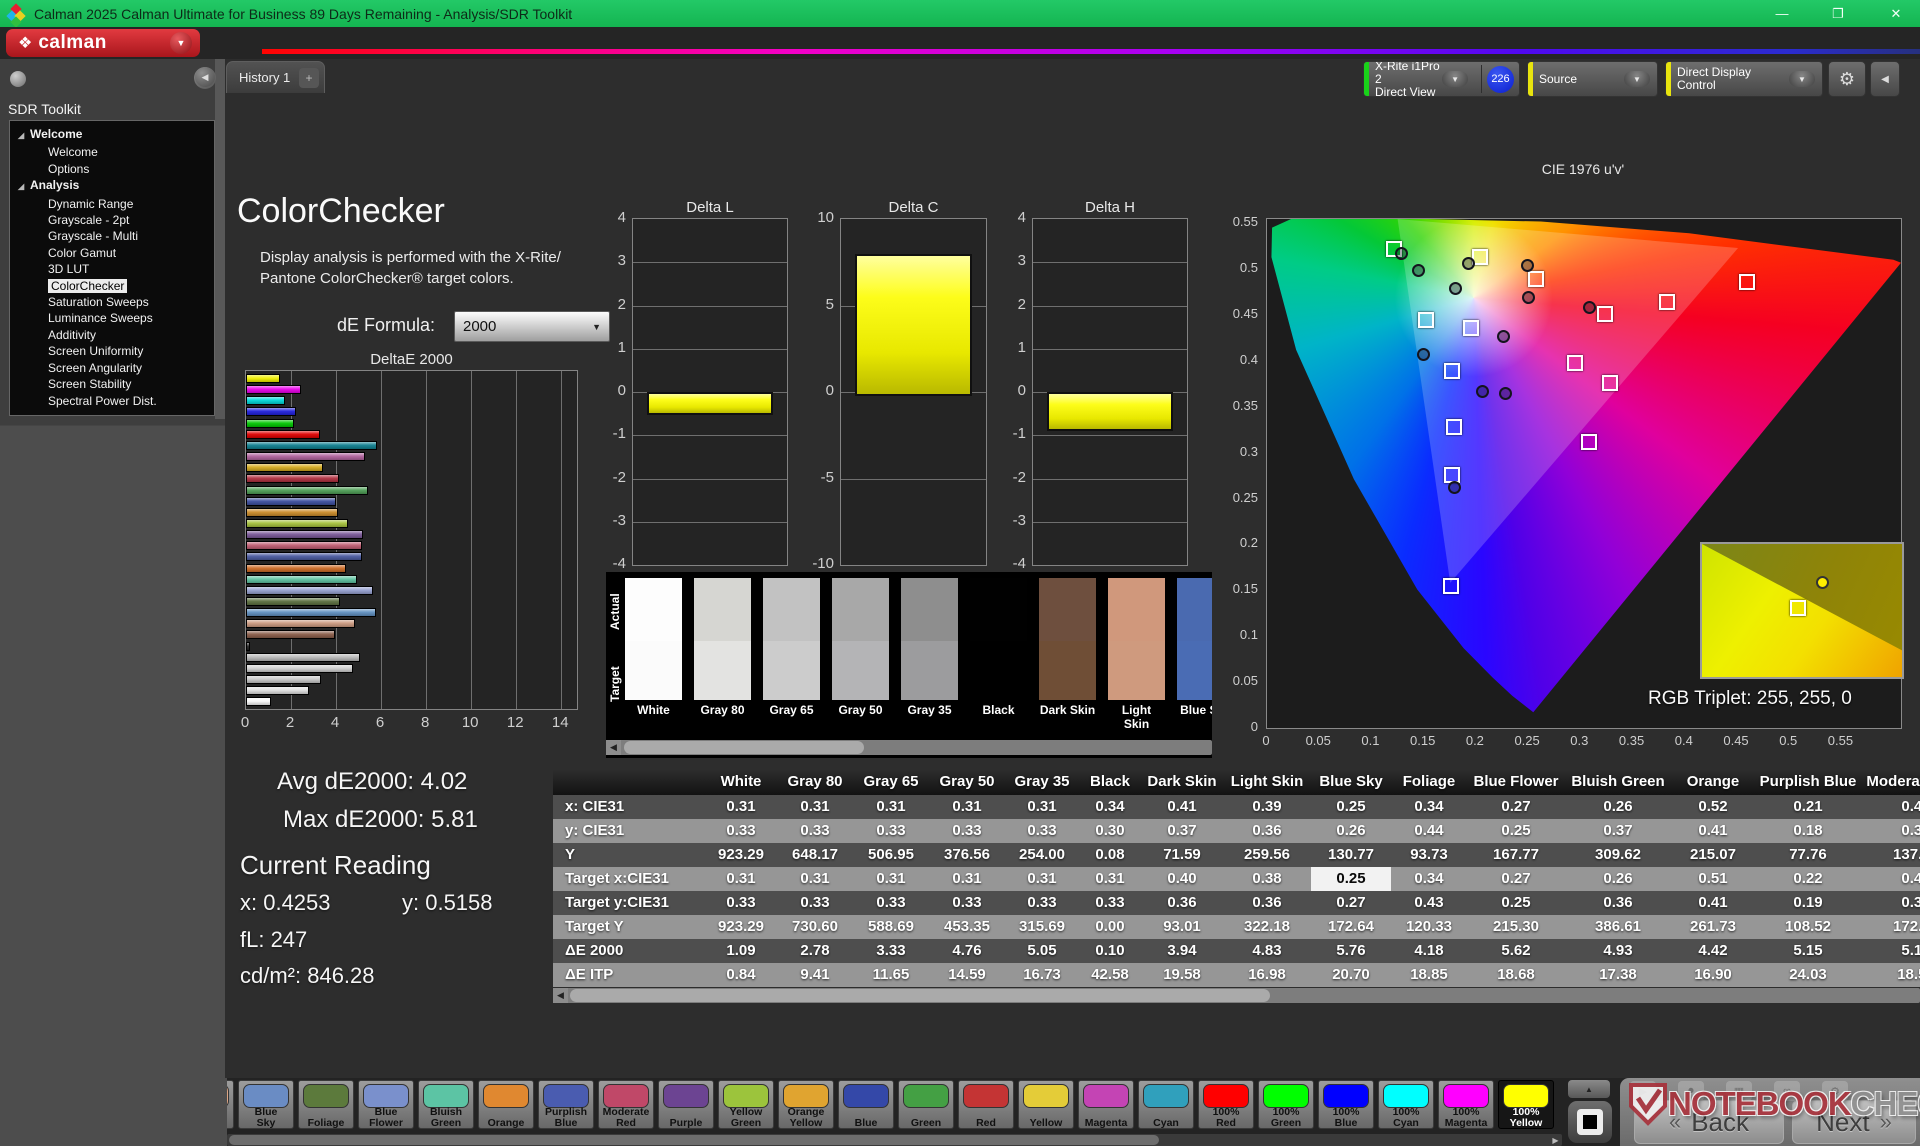  Describe the element at coordinates (629, 951) in the screenshot. I see `table-row-label: ΔE 2000` at that location.